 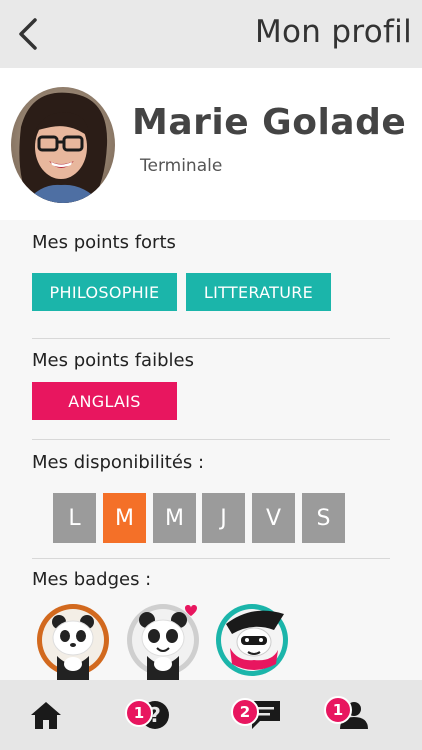 What do you see at coordinates (223, 518) in the screenshot?
I see `day-jeudi: J` at bounding box center [223, 518].